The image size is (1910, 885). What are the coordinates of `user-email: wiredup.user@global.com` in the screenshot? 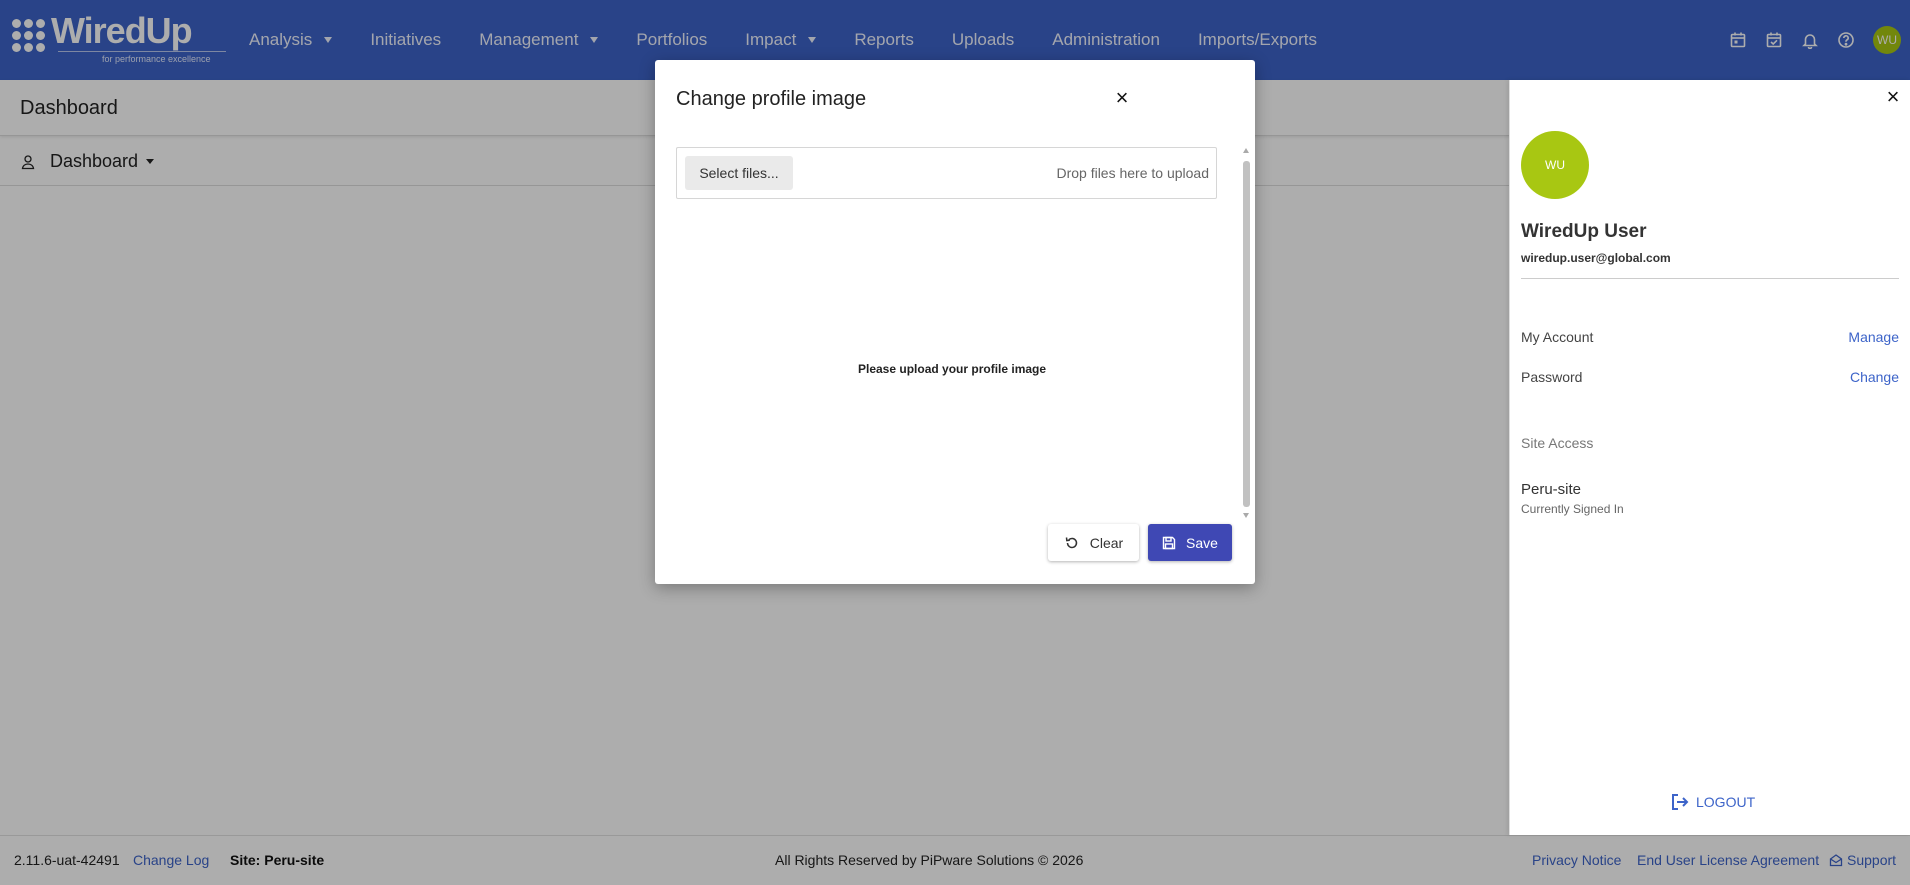 It's located at (1596, 258).